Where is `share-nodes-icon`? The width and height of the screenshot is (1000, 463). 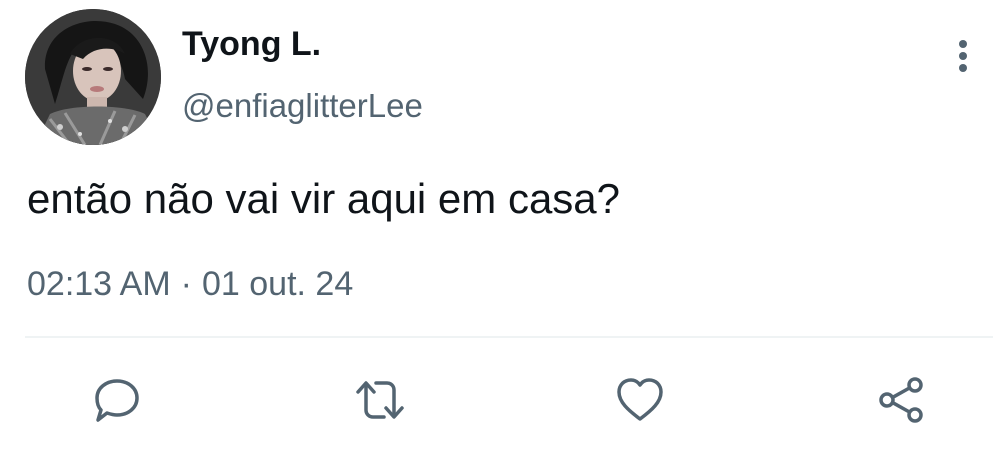
share-nodes-icon is located at coordinates (901, 400).